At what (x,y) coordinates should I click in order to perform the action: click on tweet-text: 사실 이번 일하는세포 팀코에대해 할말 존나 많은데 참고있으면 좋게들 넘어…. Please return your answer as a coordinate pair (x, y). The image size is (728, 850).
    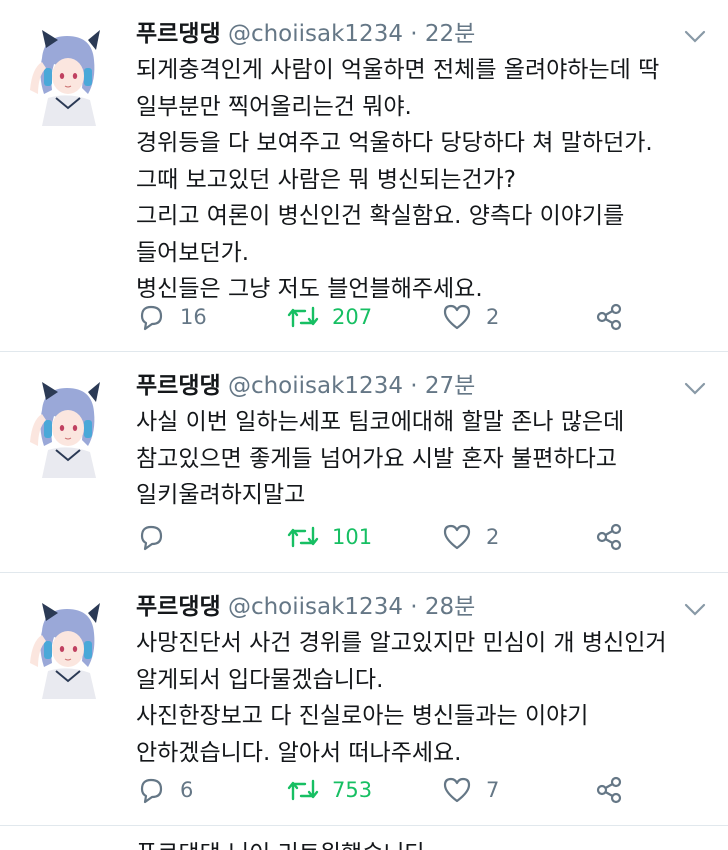
    Looking at the image, I should click on (426, 459).